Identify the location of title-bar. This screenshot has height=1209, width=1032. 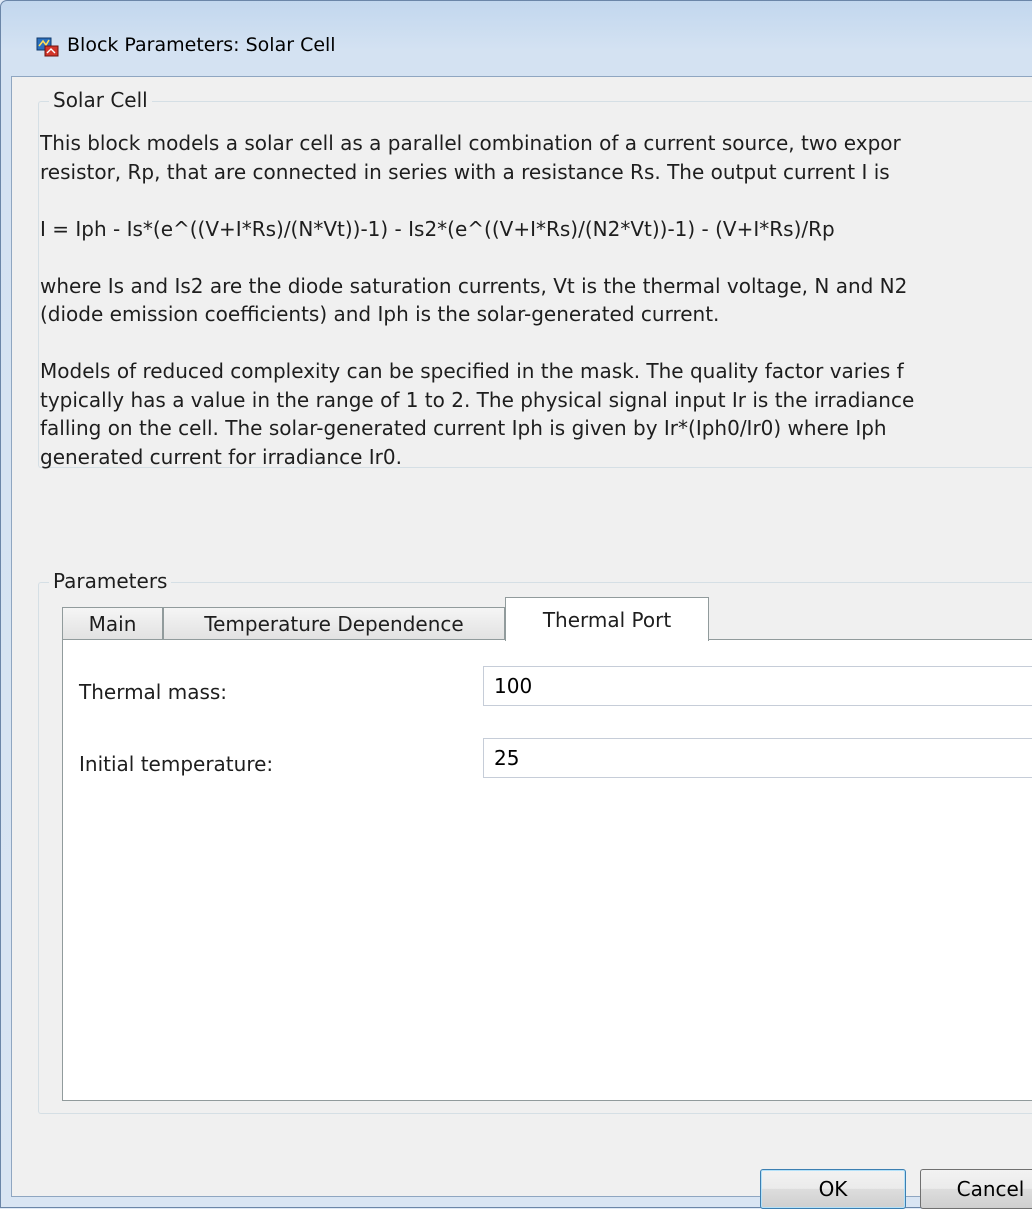
(516, 16).